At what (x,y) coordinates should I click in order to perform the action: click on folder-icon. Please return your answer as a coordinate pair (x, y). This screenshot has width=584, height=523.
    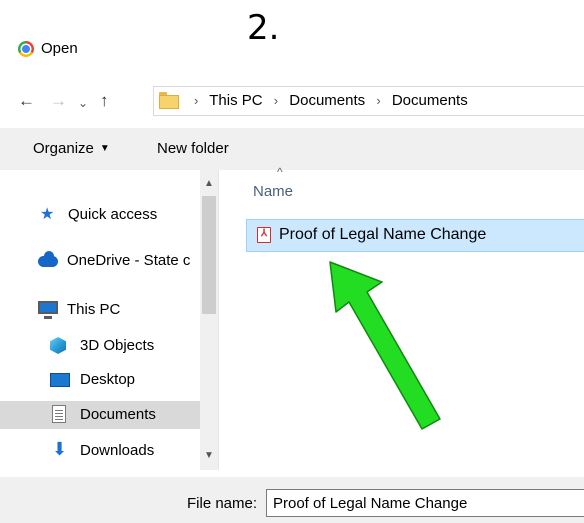
    Looking at the image, I should click on (169, 100).